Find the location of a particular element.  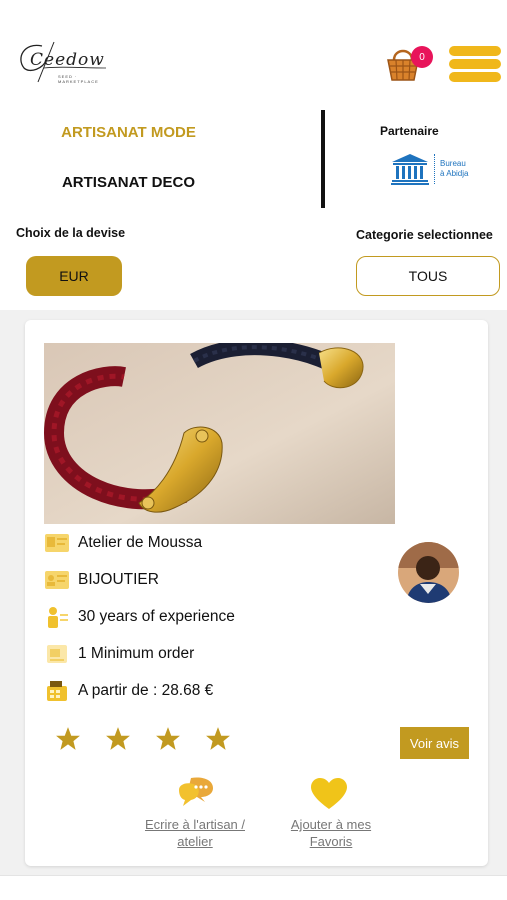

chat-bubbles-icon is located at coordinates (196, 793).